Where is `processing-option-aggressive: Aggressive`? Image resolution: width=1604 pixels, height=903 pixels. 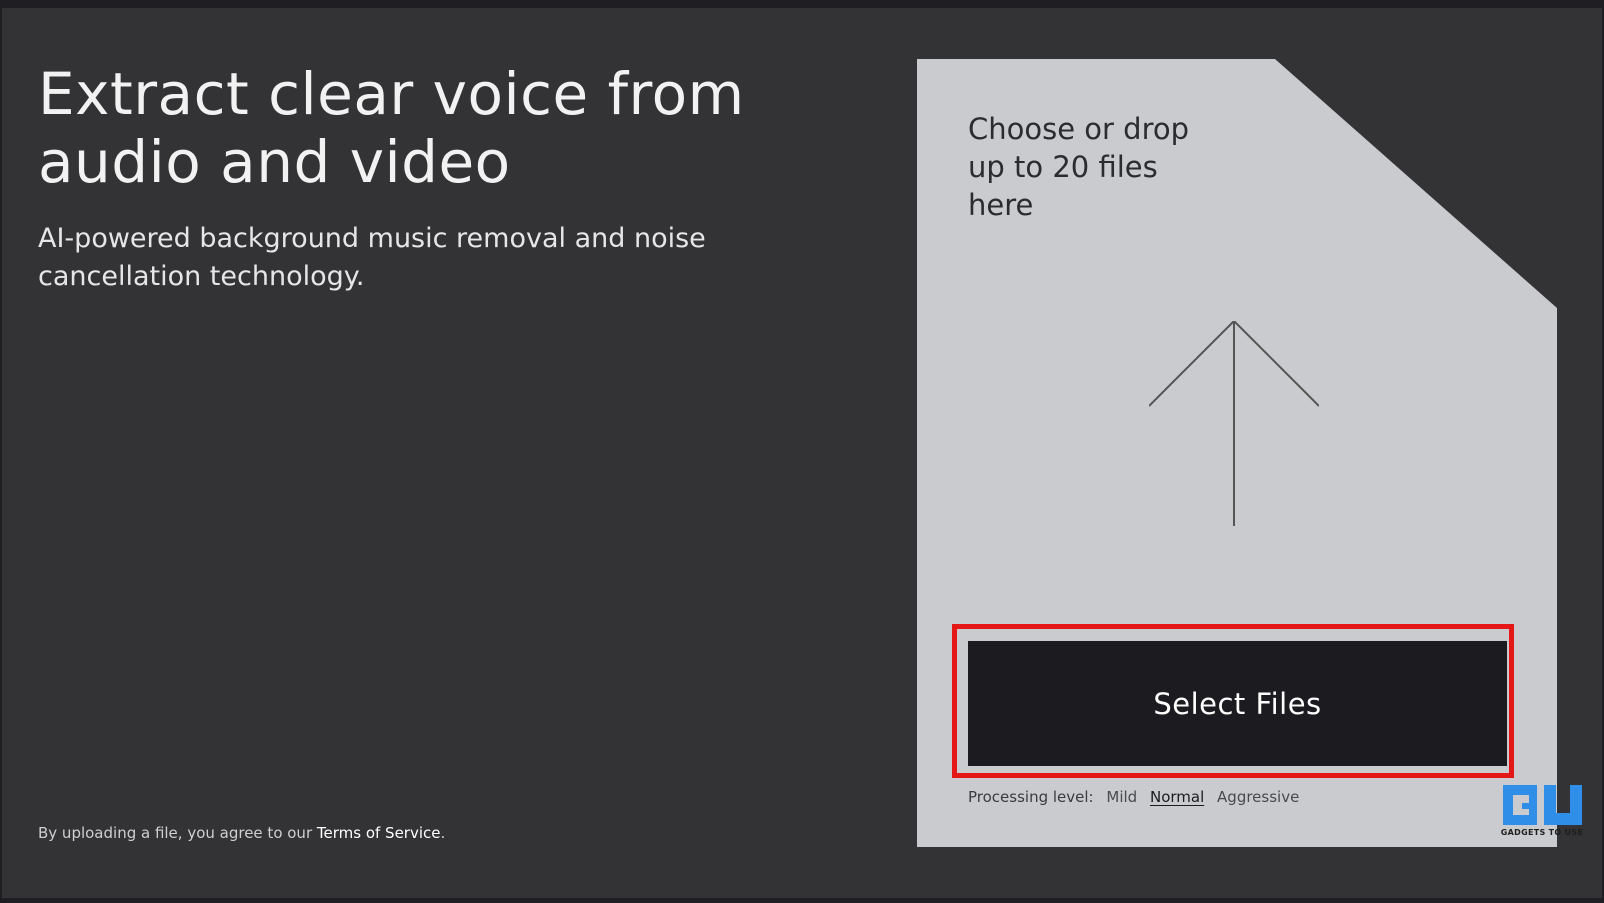
processing-option-aggressive: Aggressive is located at coordinates (1258, 797).